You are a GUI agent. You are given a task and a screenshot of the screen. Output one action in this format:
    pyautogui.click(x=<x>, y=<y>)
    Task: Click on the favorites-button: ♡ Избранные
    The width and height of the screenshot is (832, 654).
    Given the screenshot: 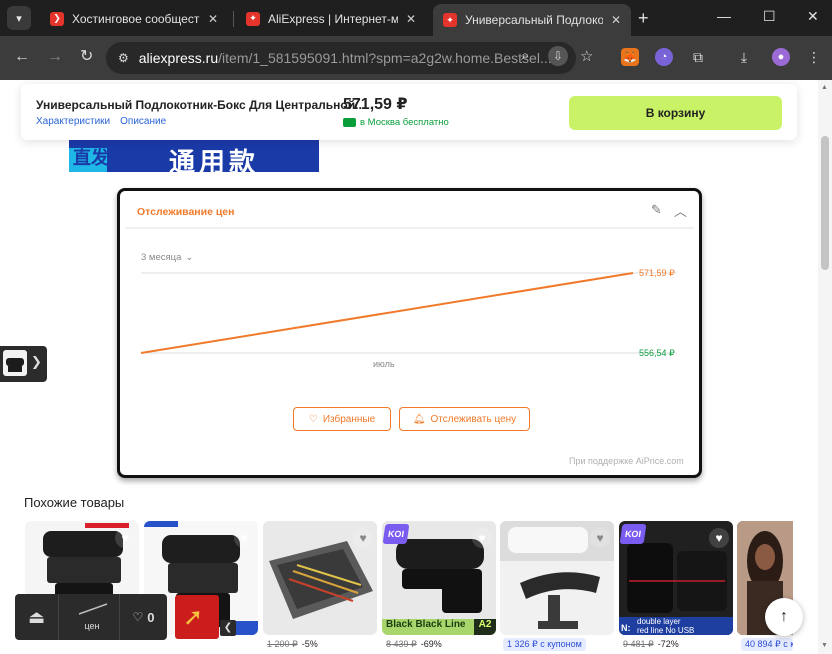 What is the action you would take?
    pyautogui.click(x=342, y=419)
    